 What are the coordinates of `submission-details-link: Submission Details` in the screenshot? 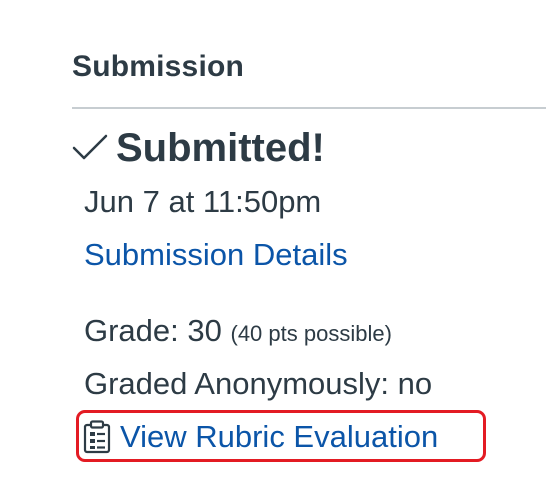 It's located at (216, 255).